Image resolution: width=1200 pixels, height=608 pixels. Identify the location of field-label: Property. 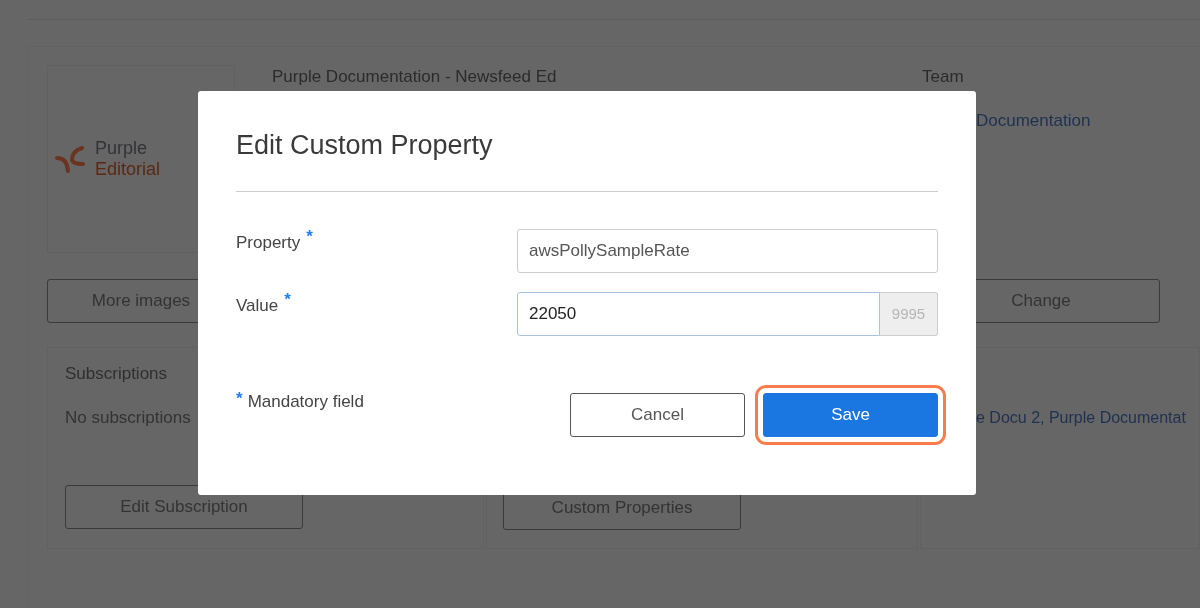
(268, 243).